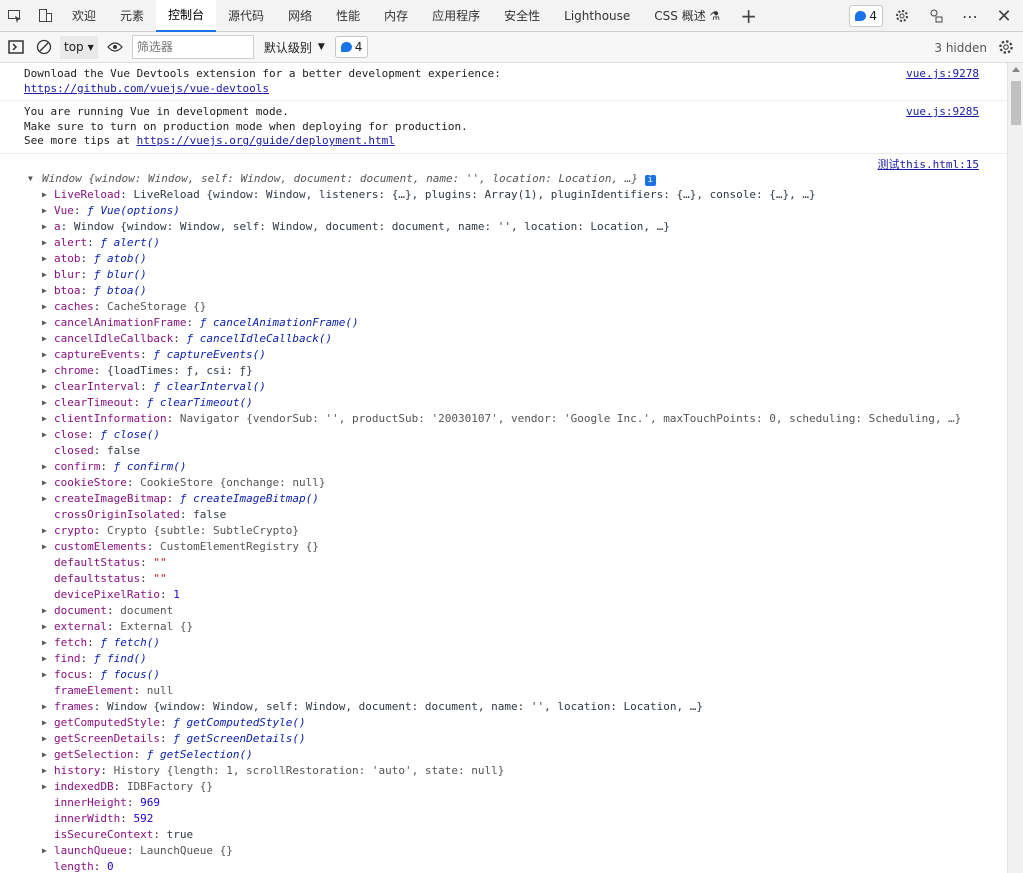  Describe the element at coordinates (294, 47) in the screenshot. I see `log-level-dropdown: 默认级别 ▼` at that location.